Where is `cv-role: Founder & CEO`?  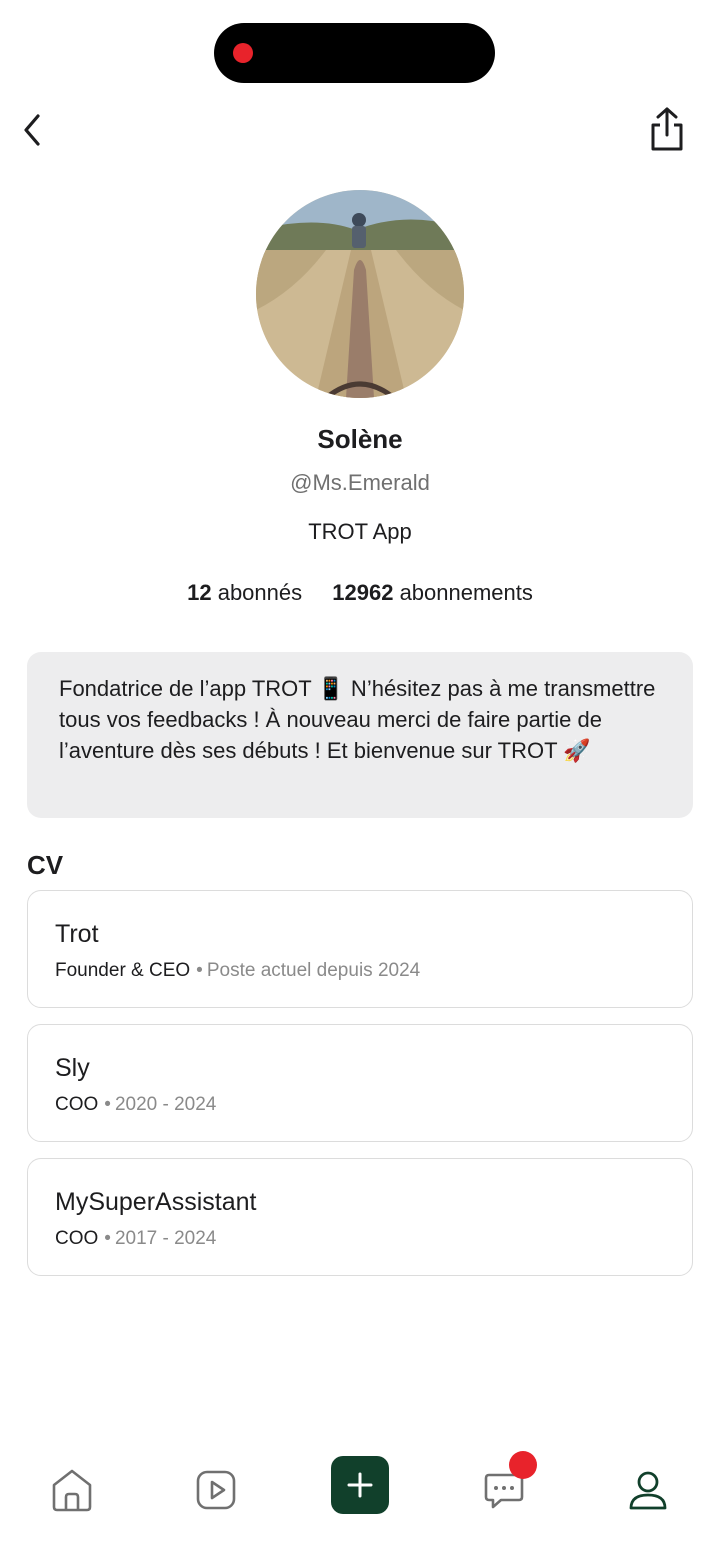 cv-role: Founder & CEO is located at coordinates (123, 970).